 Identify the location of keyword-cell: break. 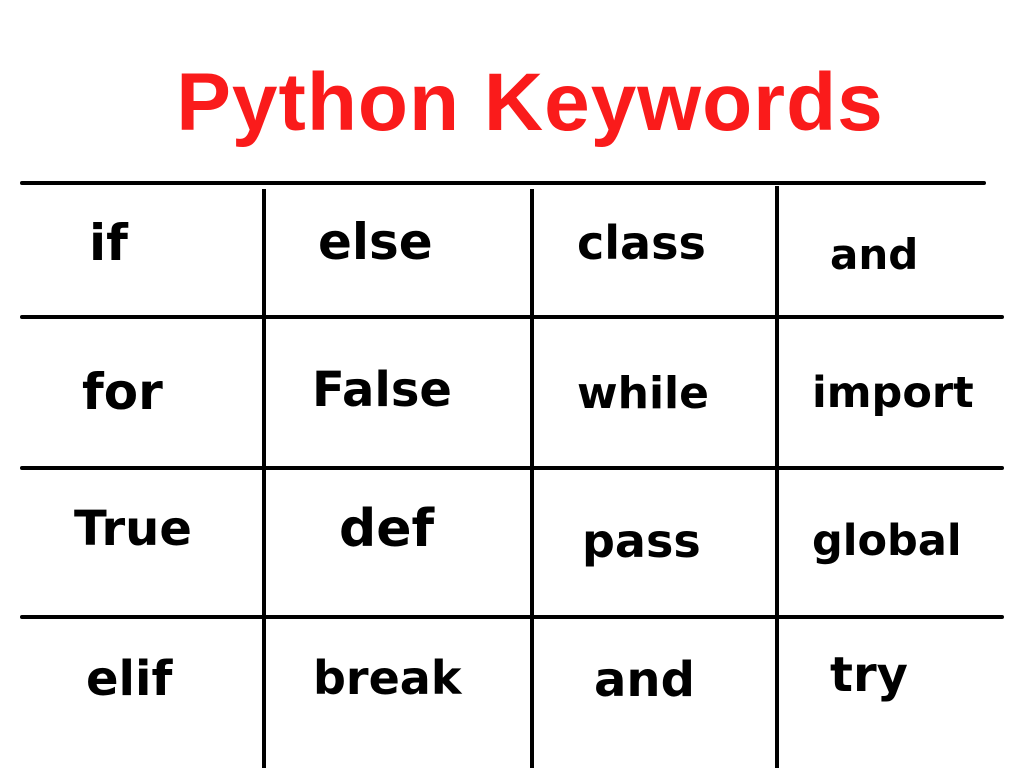
(387, 678).